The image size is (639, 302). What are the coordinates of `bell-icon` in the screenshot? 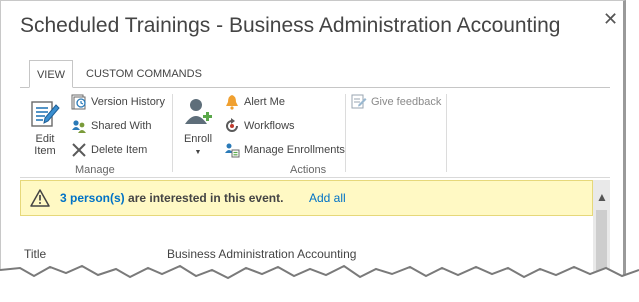 It's located at (232, 102).